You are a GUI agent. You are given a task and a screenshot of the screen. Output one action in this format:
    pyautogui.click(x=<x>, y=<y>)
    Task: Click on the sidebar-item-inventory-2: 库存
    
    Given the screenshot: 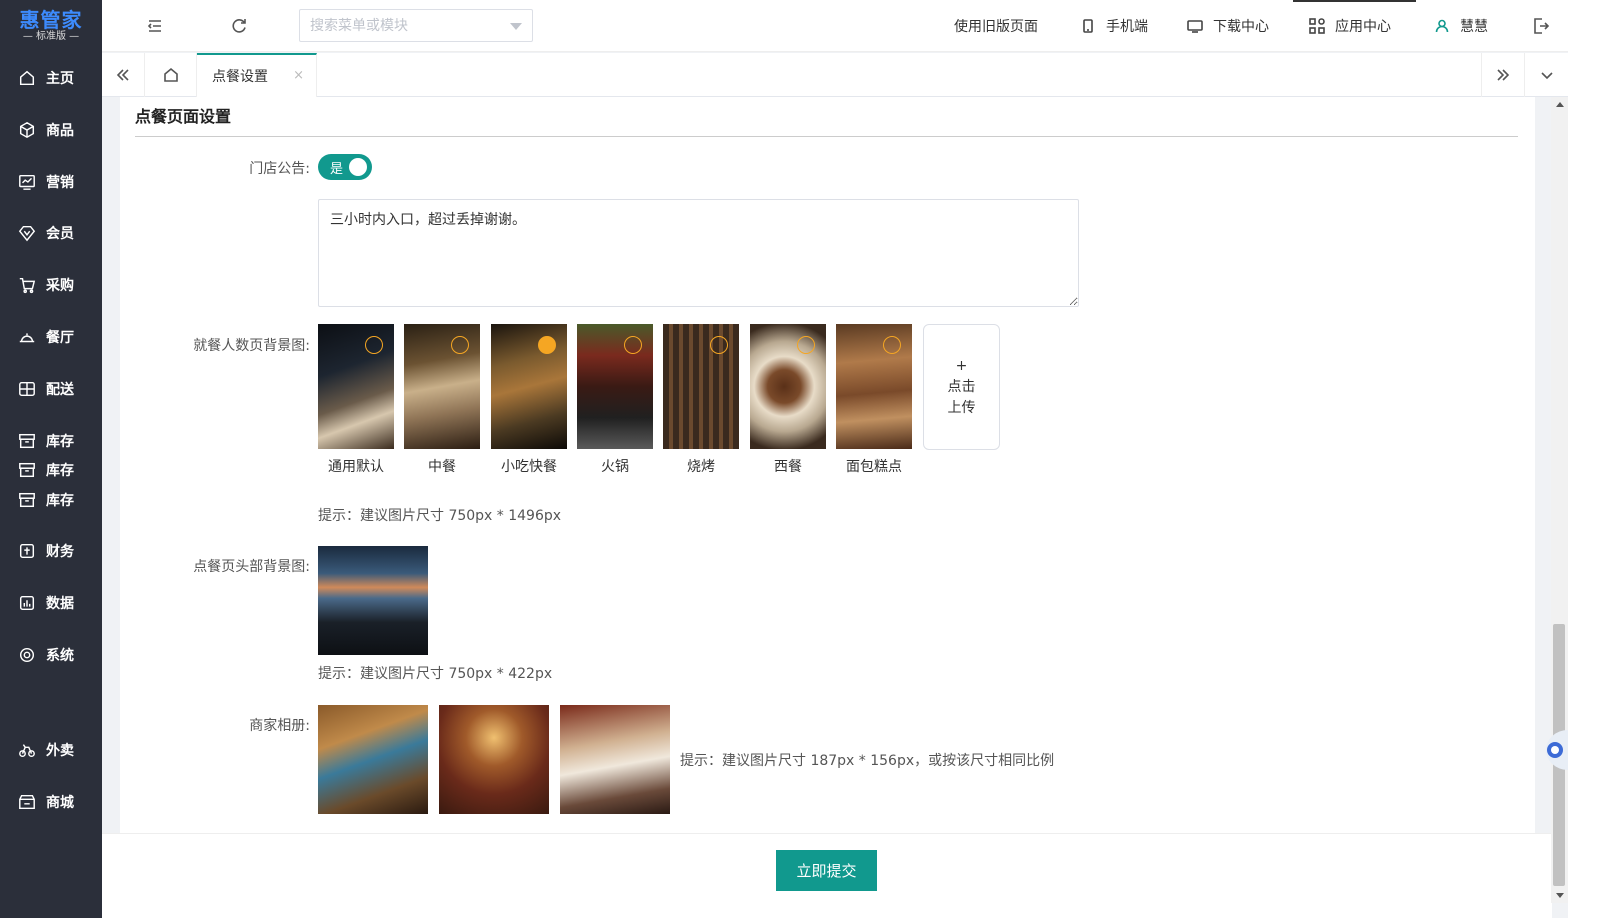 What is the action you would take?
    pyautogui.click(x=51, y=470)
    